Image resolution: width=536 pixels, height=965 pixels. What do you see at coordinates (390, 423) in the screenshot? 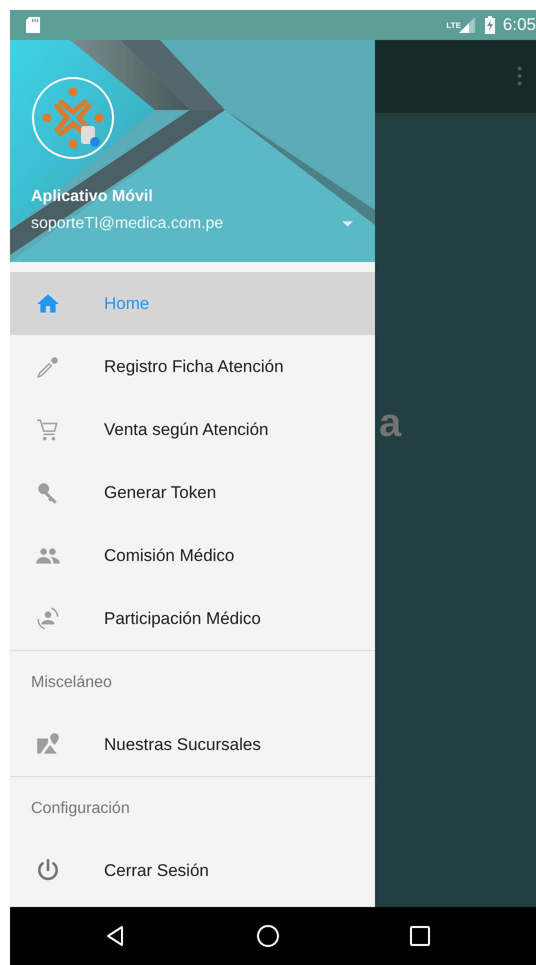
I see `screen-title-fragment: a` at bounding box center [390, 423].